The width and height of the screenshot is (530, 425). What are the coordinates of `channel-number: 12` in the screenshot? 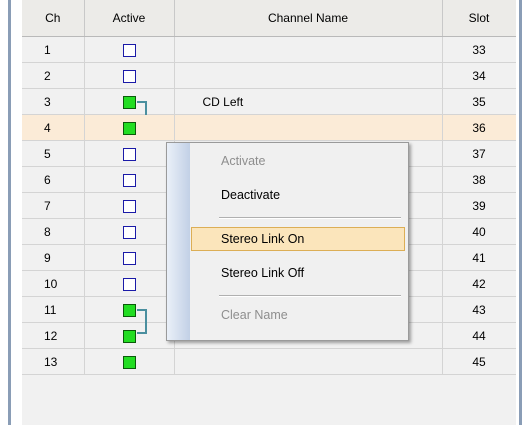 It's located at (53, 335).